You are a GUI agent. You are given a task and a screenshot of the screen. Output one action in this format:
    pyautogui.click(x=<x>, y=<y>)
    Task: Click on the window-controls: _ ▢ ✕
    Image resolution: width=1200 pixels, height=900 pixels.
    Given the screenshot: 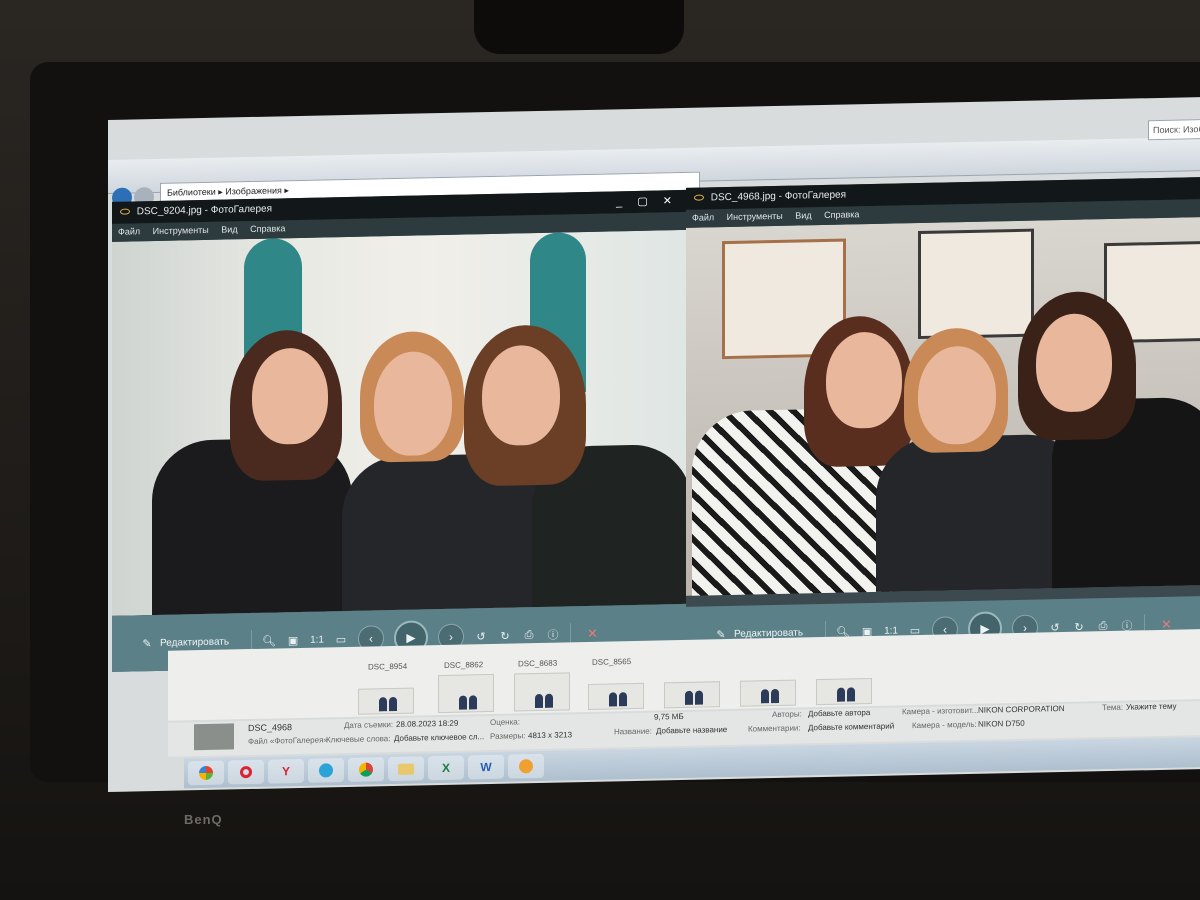 What is the action you would take?
    pyautogui.click(x=647, y=201)
    